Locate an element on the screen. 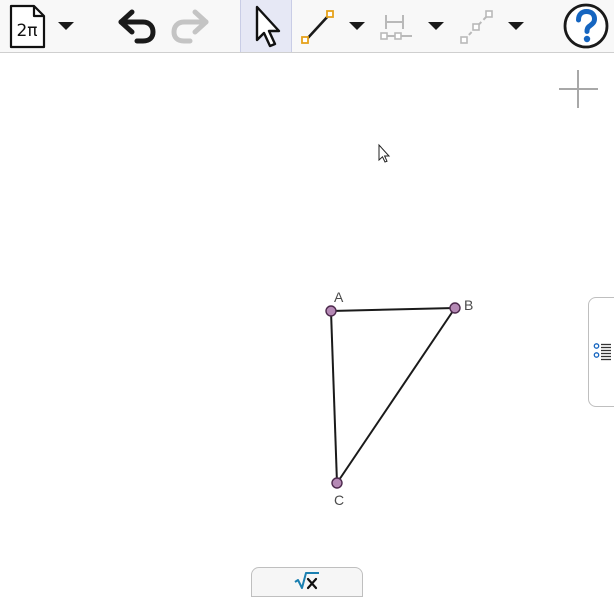  perpendicular-tool-button is located at coordinates (396, 26).